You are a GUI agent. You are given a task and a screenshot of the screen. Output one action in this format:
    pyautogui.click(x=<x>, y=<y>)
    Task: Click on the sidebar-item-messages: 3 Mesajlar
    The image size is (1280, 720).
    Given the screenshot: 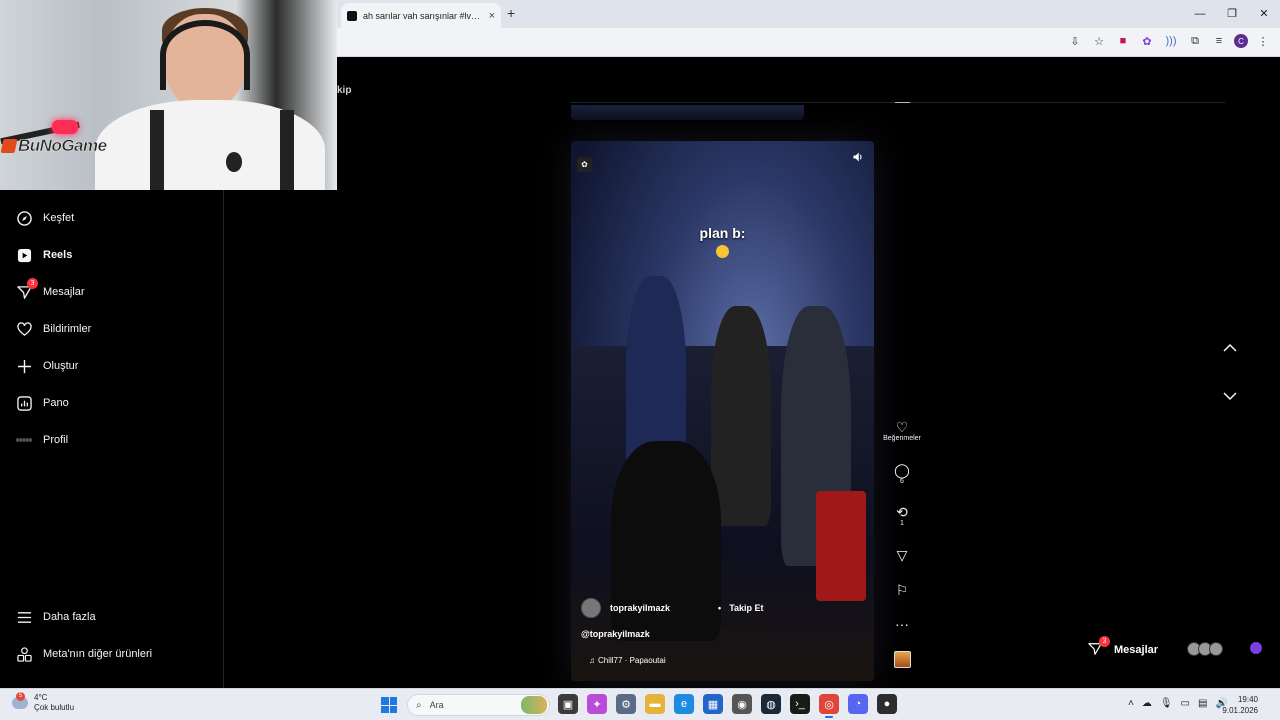 What is the action you would take?
    pyautogui.click(x=50, y=289)
    